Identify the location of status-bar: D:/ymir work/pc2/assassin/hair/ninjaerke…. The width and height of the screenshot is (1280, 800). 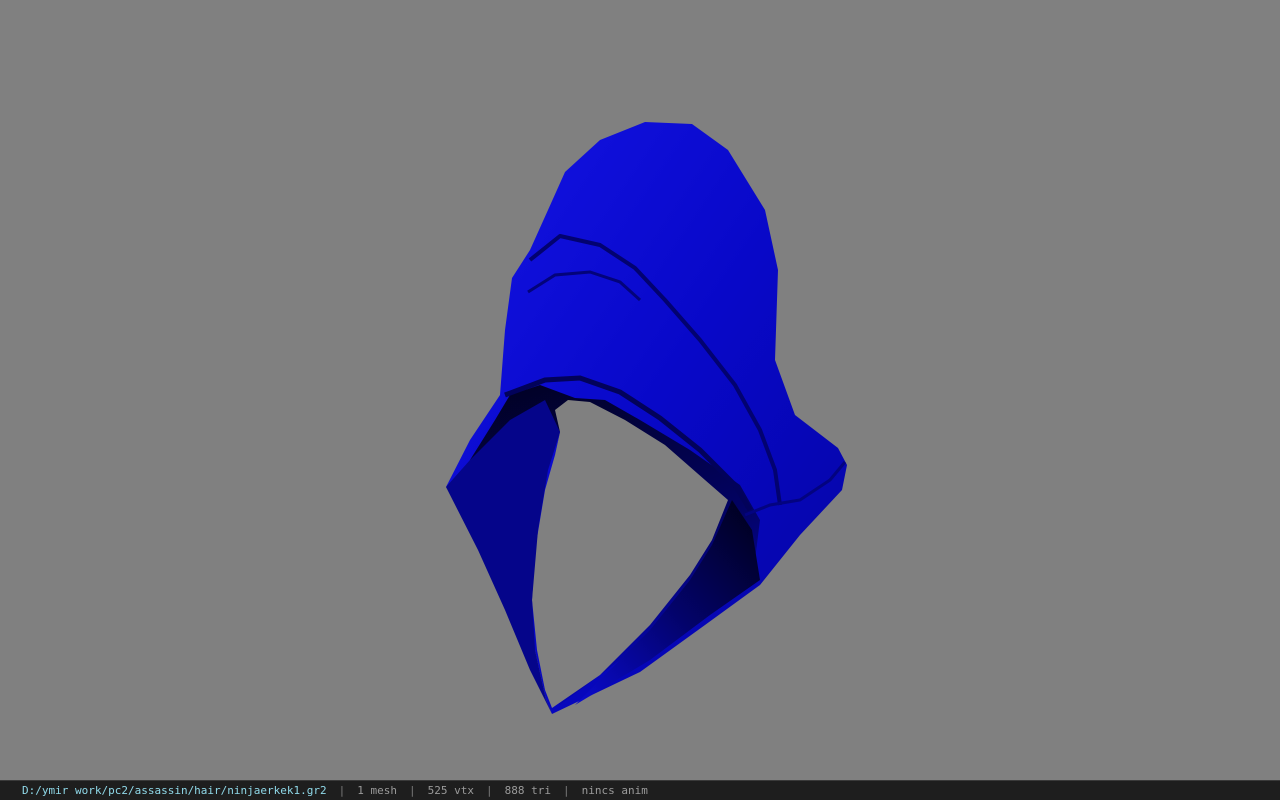
(640, 790).